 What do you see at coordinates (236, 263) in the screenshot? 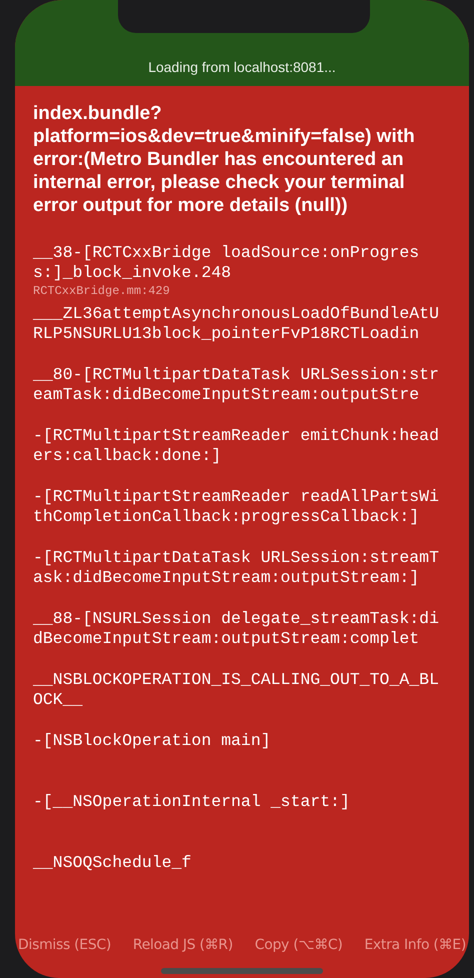
I see `stack-frame-method: __38-[RCTCxxBridge loadSource:onProgress:]_block_invoke.248` at bounding box center [236, 263].